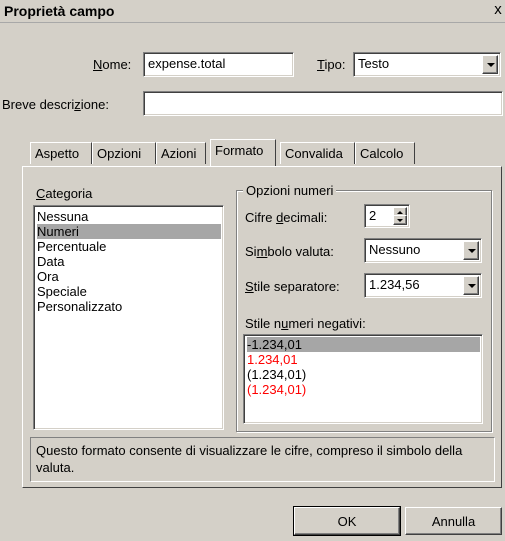 This screenshot has width=505, height=541. I want to click on short-description-input, so click(323, 103).